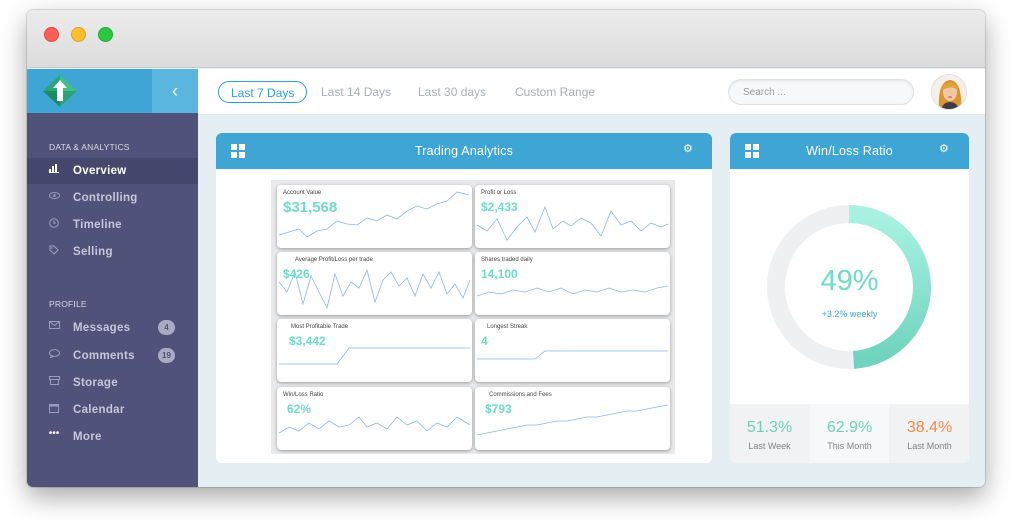 Image resolution: width=1012 pixels, height=530 pixels. I want to click on stat-label: Last Month, so click(929, 446).